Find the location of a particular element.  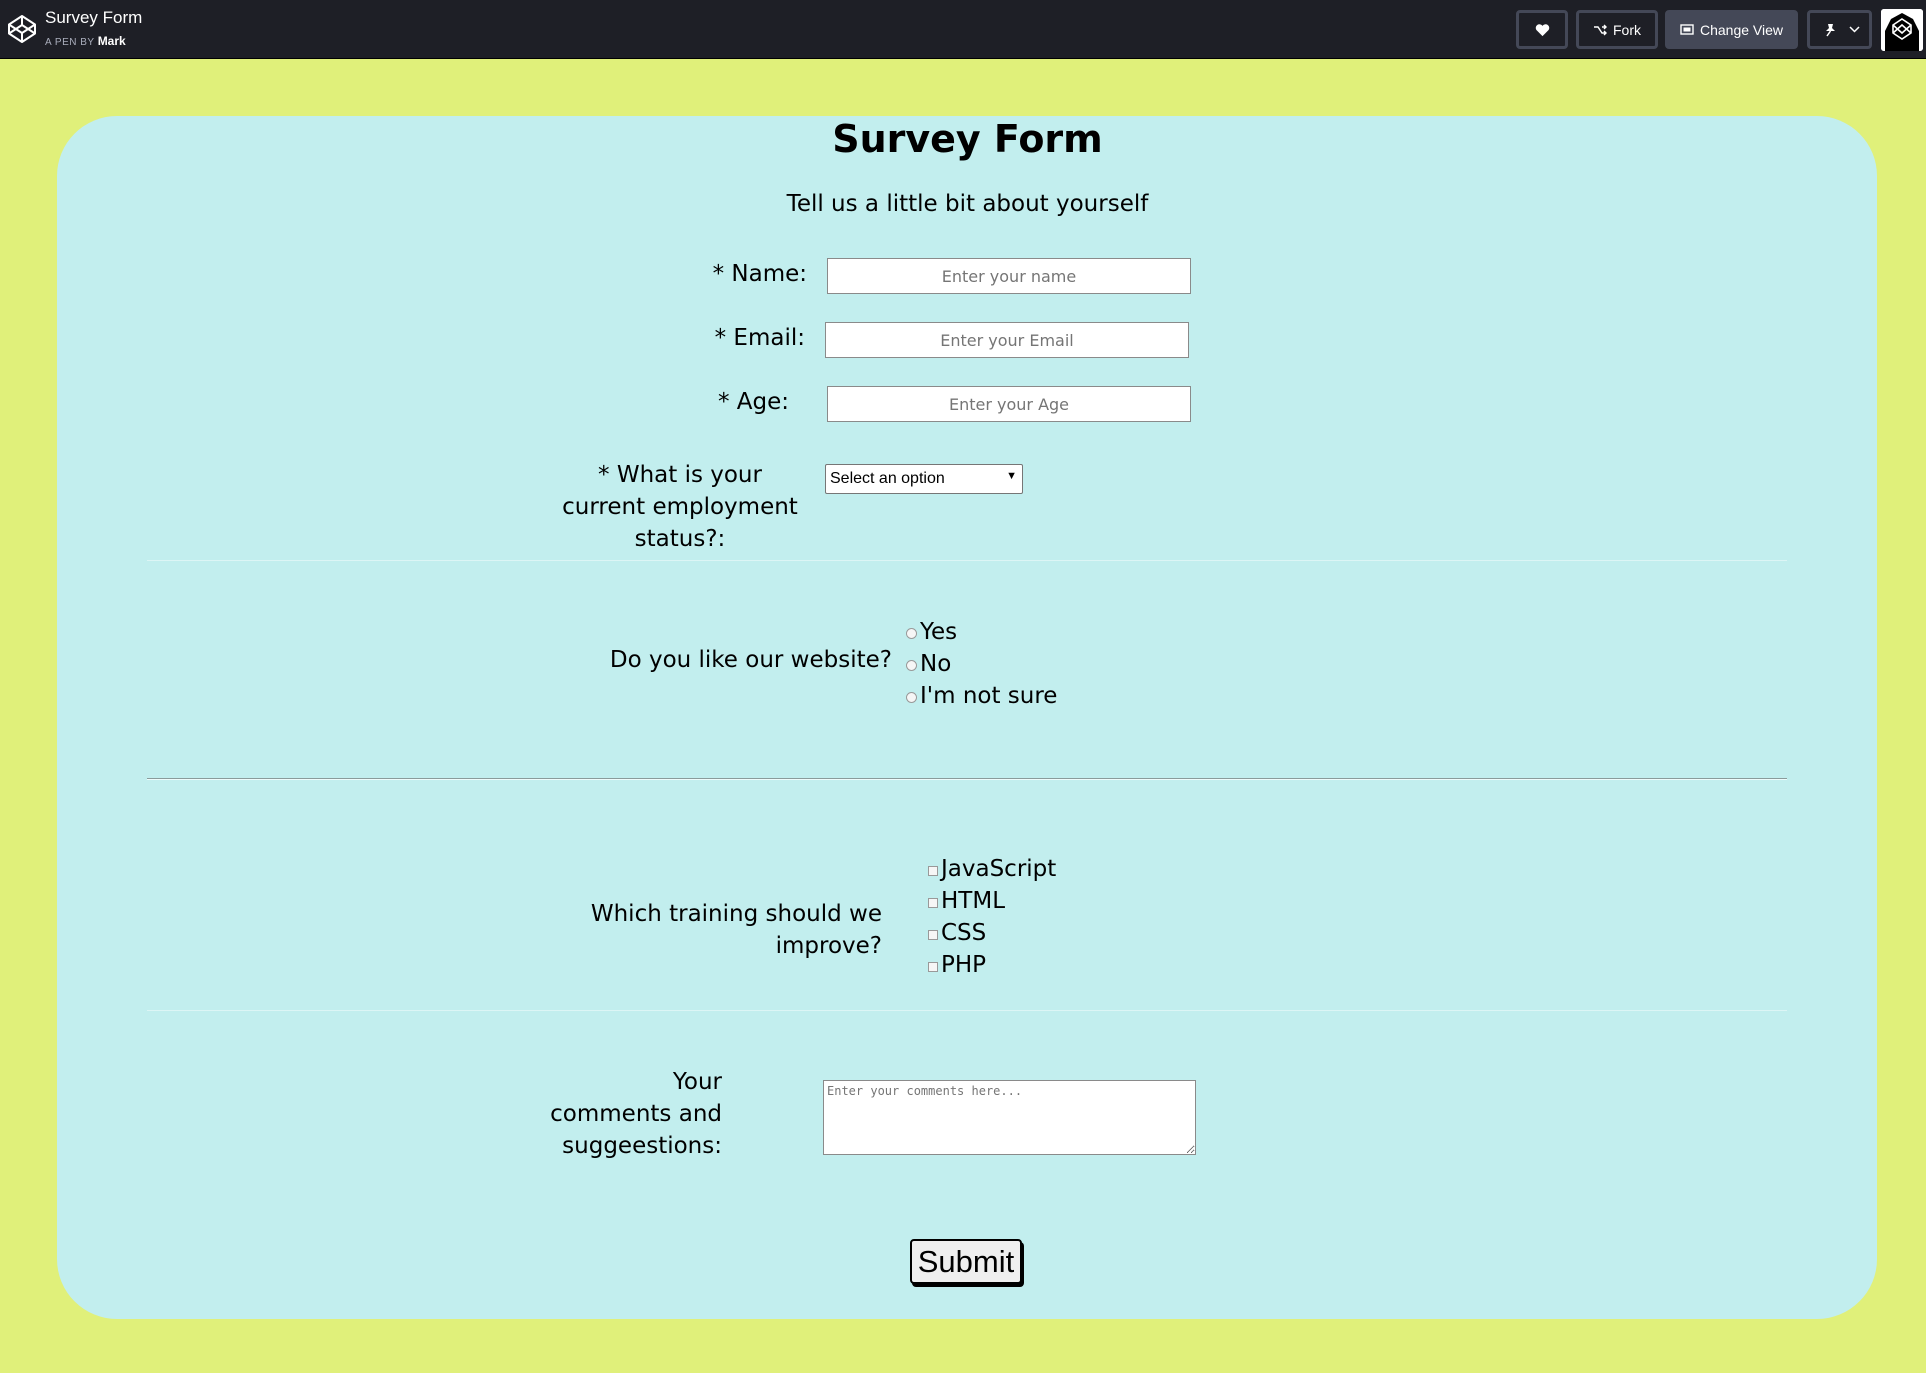

change-view-icon is located at coordinates (1687, 29).